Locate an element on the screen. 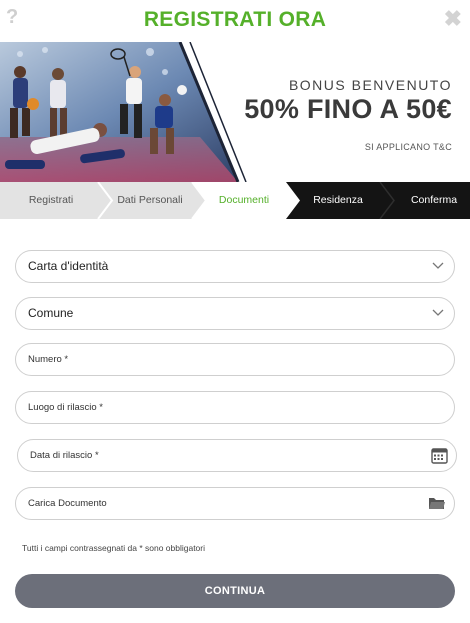 This screenshot has height=623, width=470. step-documenti: Documenti is located at coordinates (244, 200).